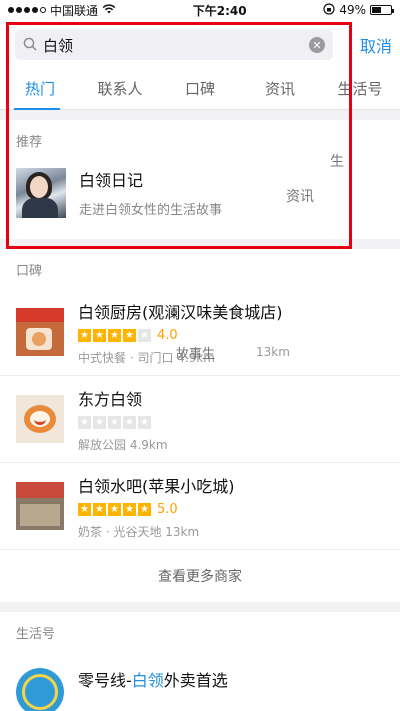  Describe the element at coordinates (280, 90) in the screenshot. I see `tab-news: 资讯` at that location.